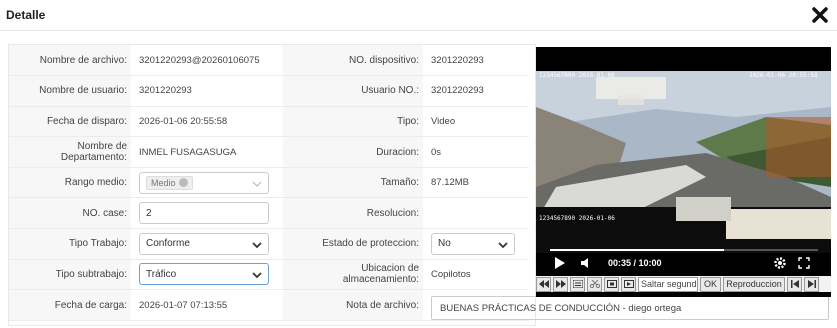 Image resolution: width=837 pixels, height=328 pixels. What do you see at coordinates (70, 122) in the screenshot?
I see `trigger-date-label: Fecha de disparo:` at bounding box center [70, 122].